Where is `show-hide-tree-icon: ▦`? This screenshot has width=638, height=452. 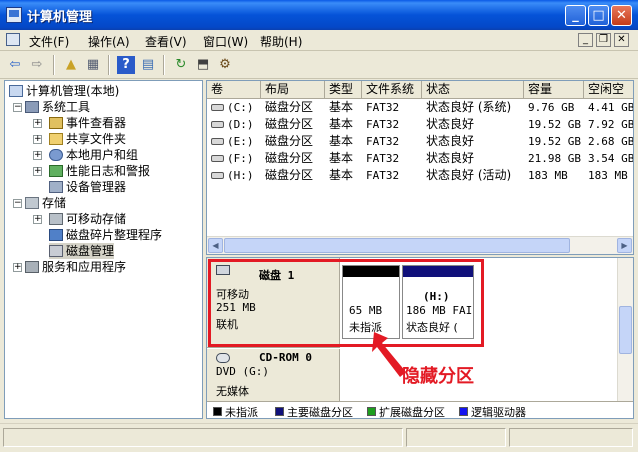 show-hide-tree-icon: ▦ is located at coordinates (93, 65).